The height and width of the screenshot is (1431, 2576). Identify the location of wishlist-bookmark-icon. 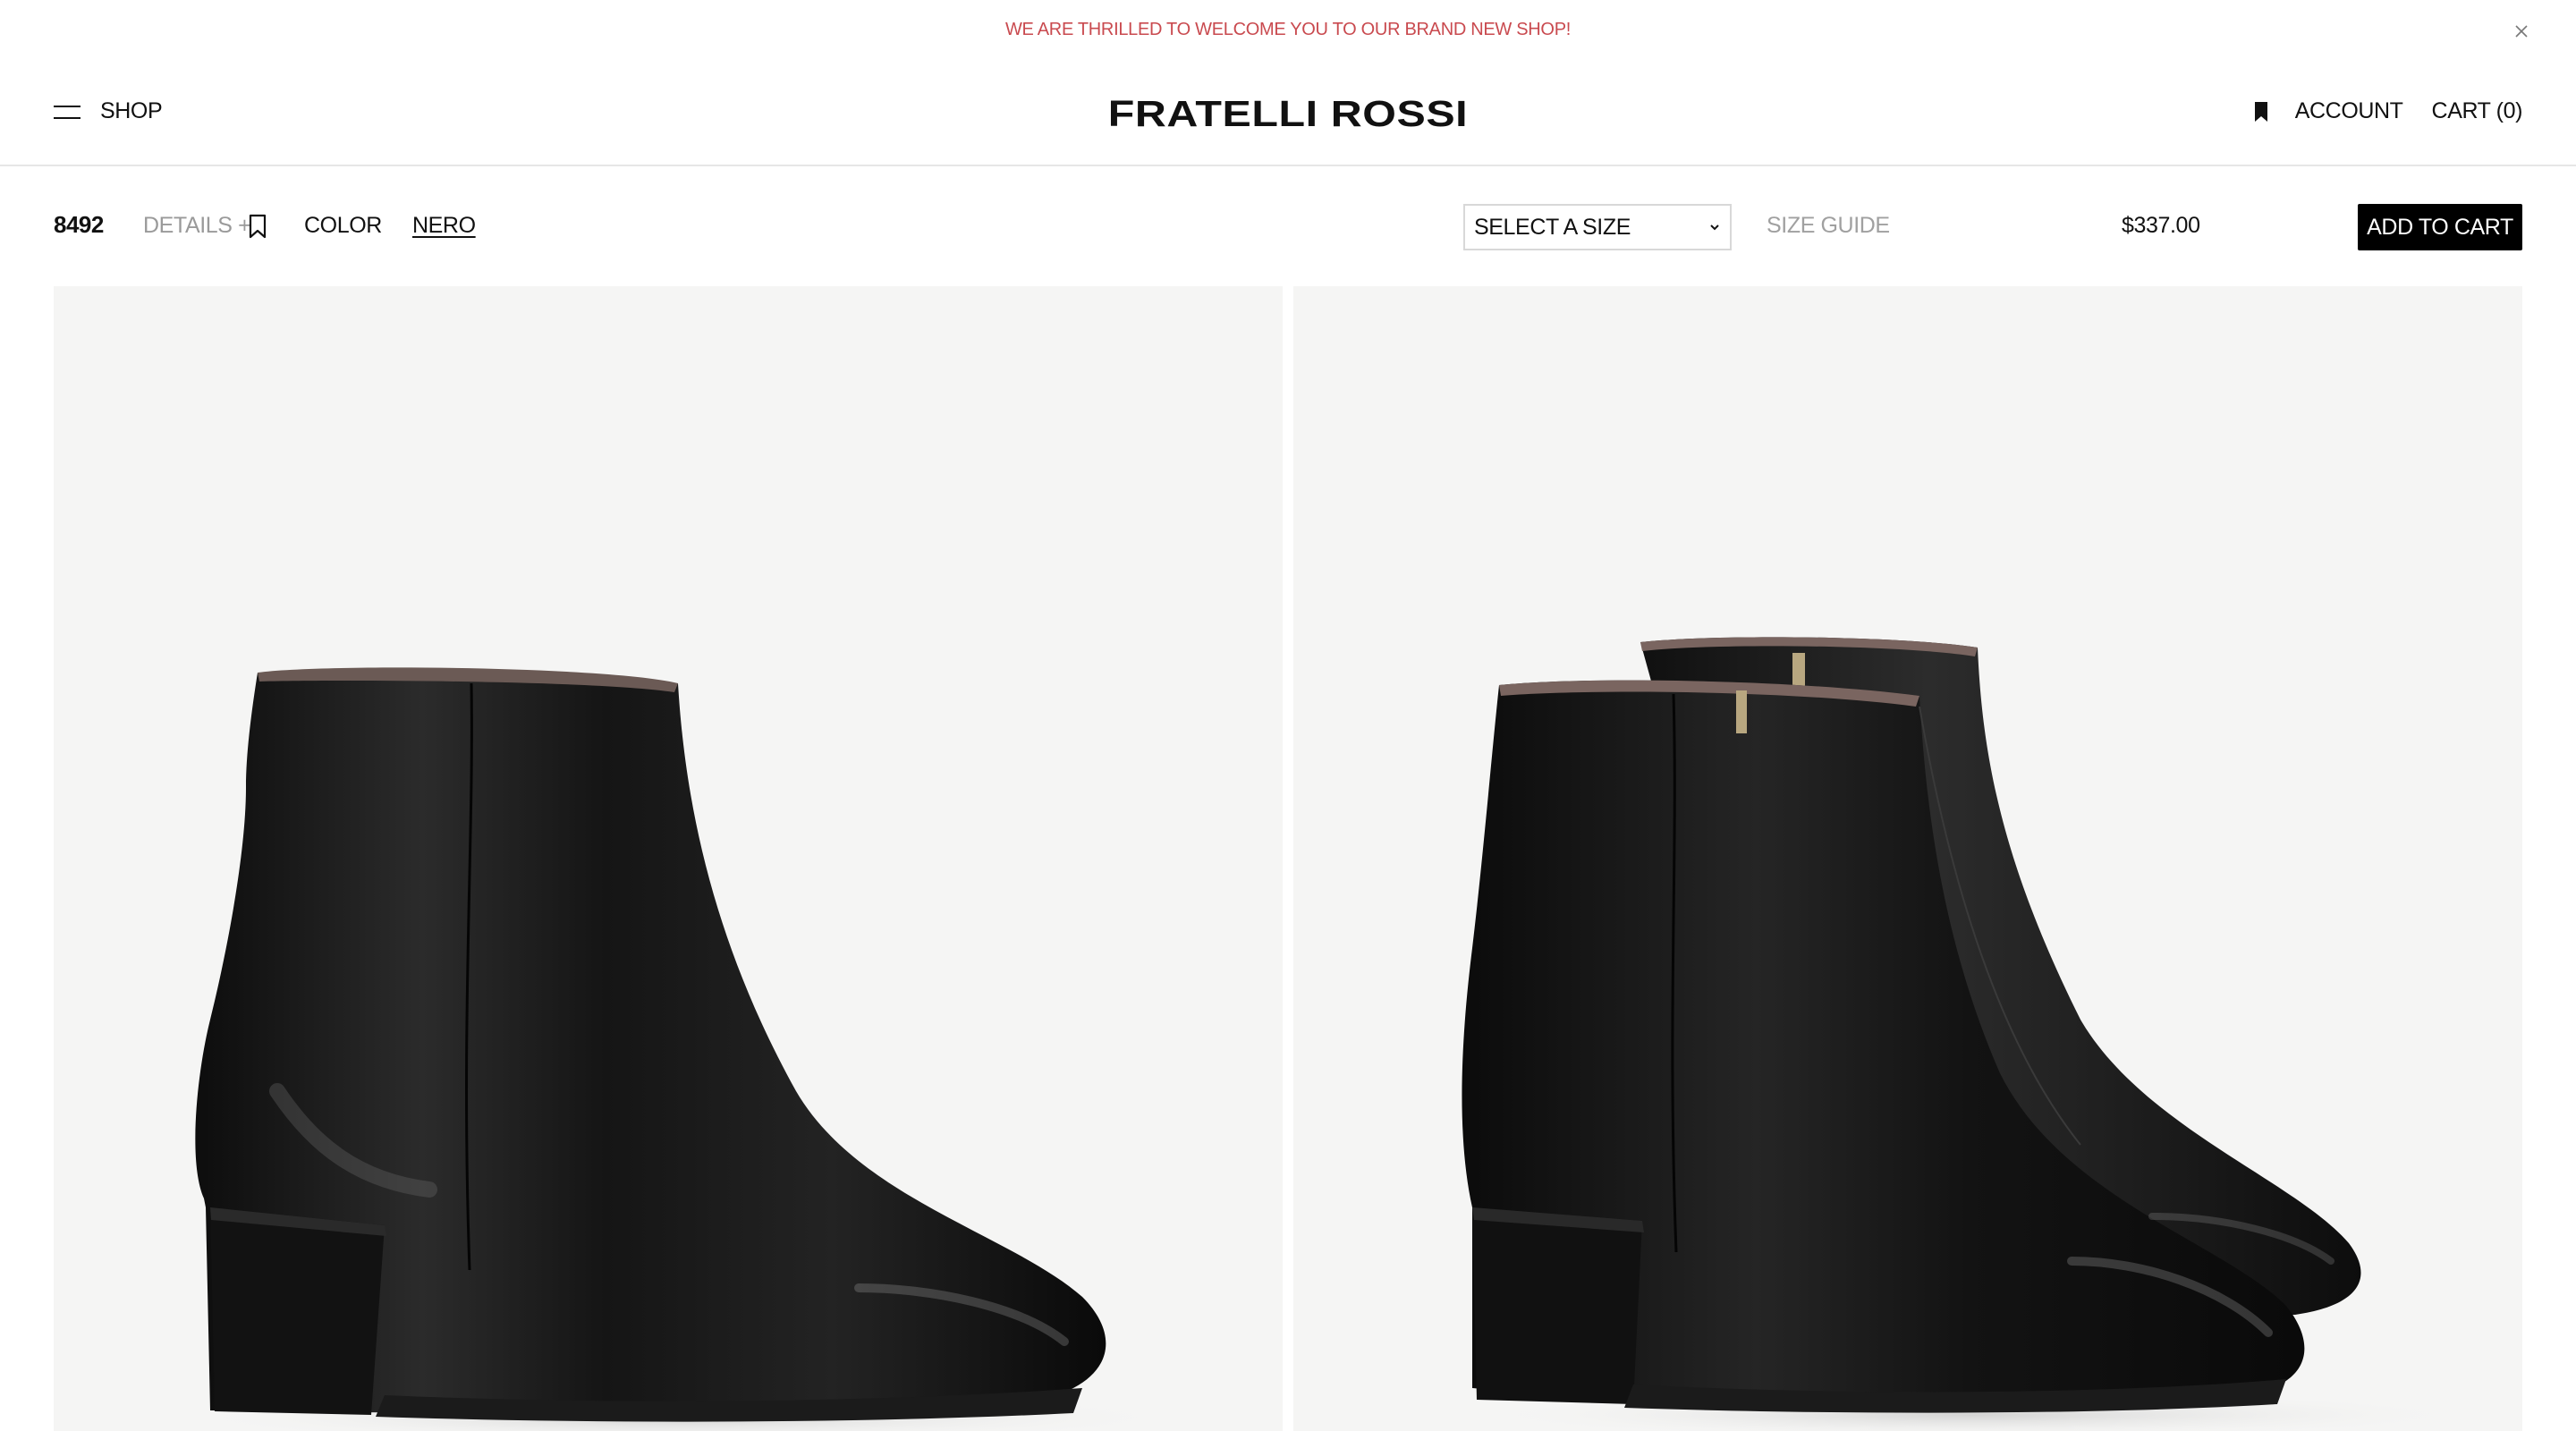
(258, 227).